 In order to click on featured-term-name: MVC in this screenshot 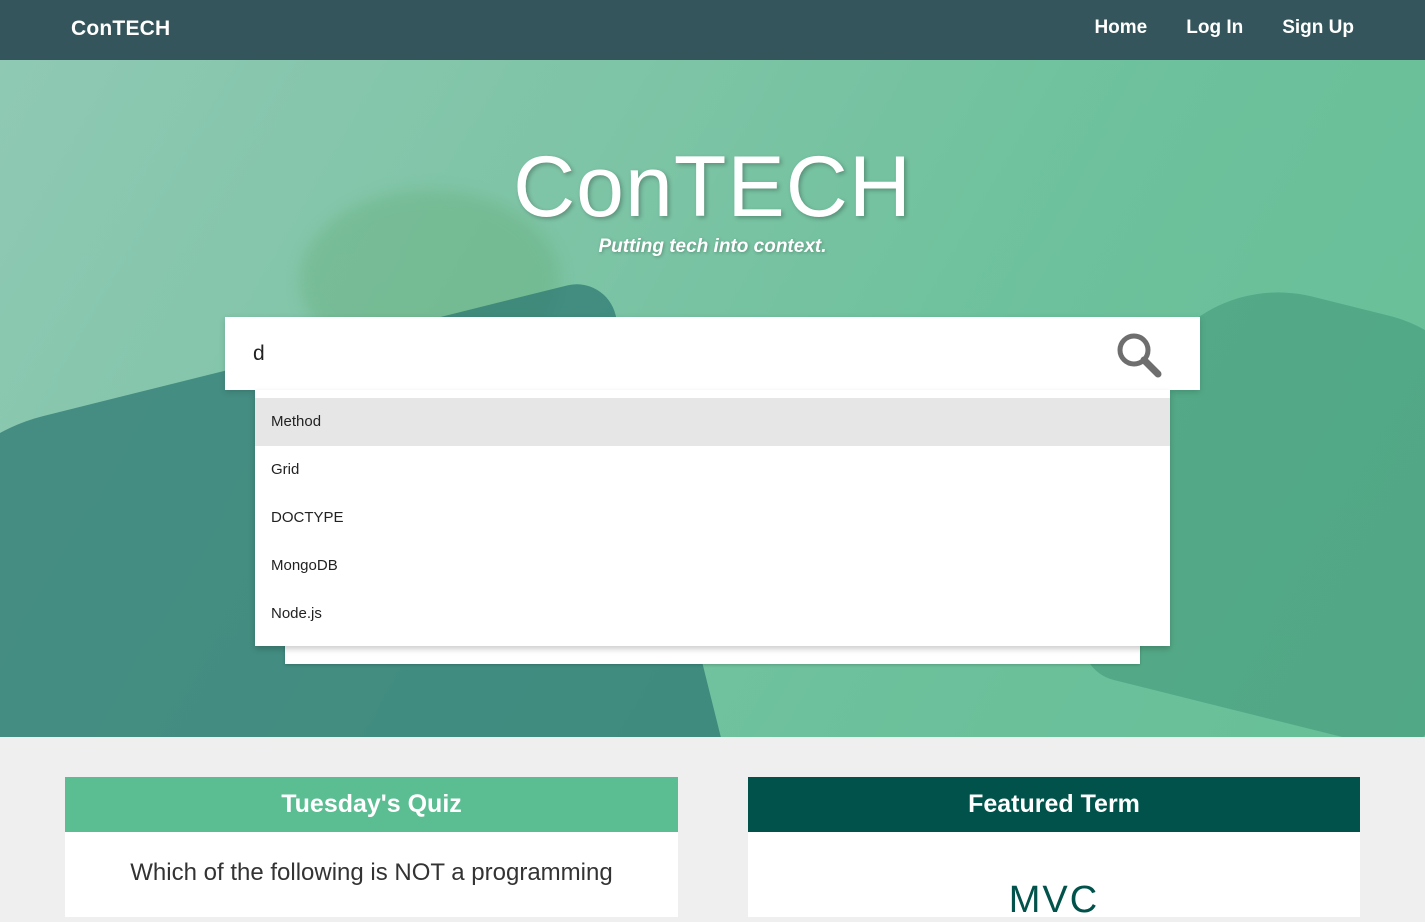, I will do `click(1054, 900)`.